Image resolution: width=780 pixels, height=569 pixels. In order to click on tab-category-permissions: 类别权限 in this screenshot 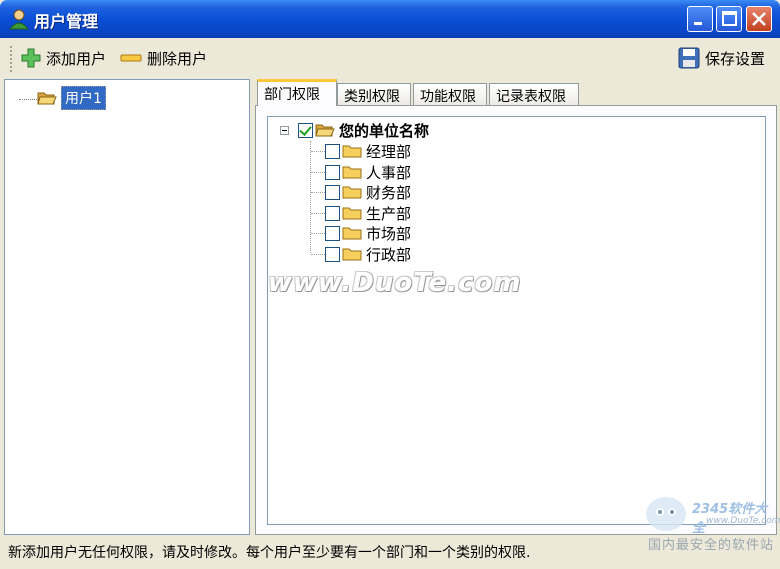, I will do `click(374, 94)`.